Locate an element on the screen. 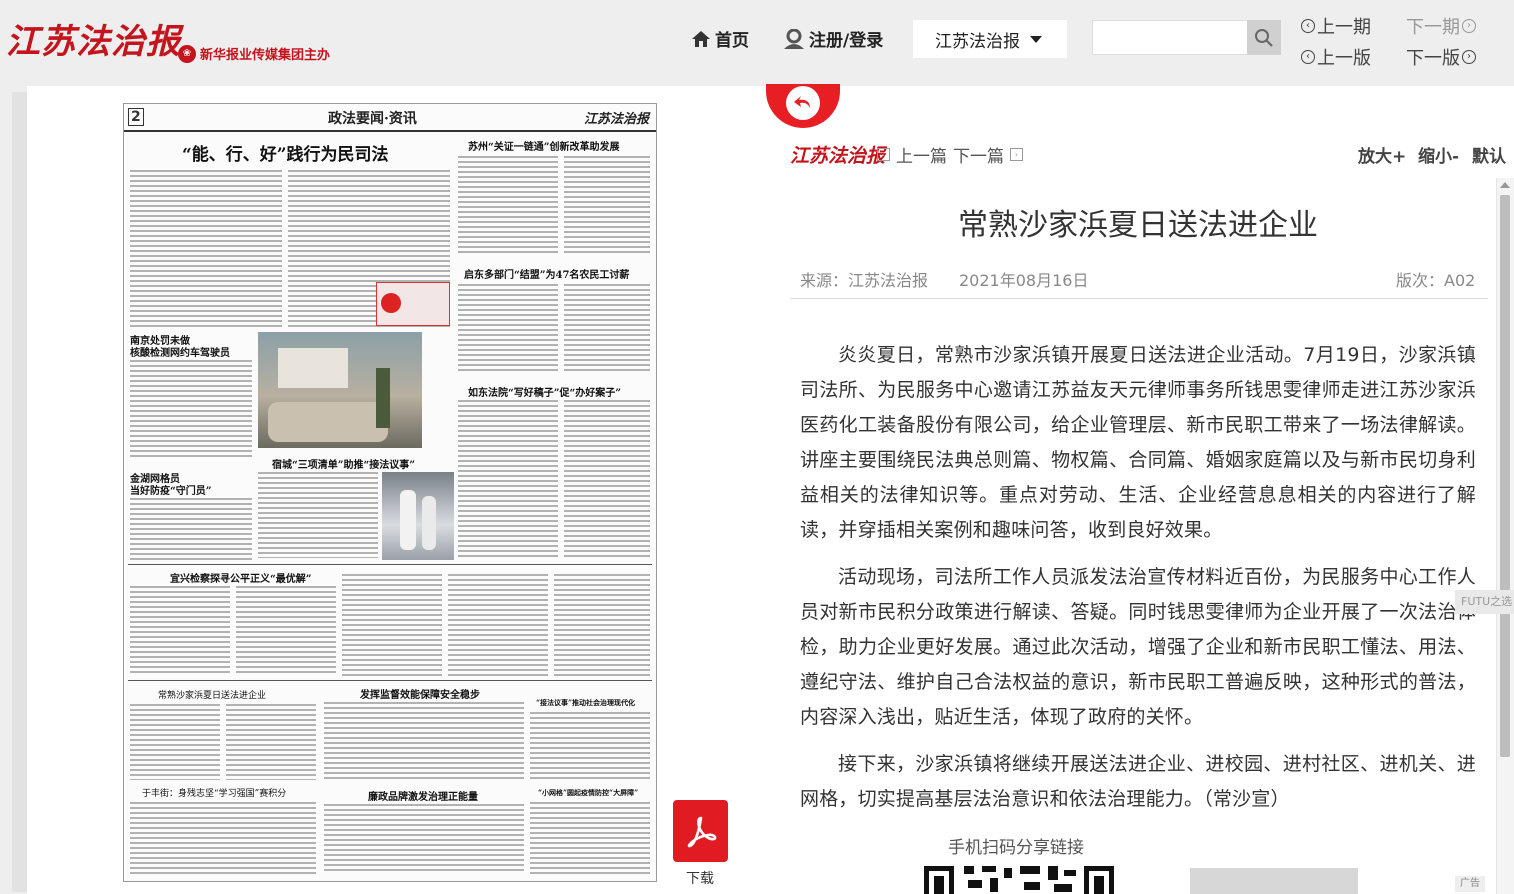  pdf-download-label: 下载 is located at coordinates (700, 878).